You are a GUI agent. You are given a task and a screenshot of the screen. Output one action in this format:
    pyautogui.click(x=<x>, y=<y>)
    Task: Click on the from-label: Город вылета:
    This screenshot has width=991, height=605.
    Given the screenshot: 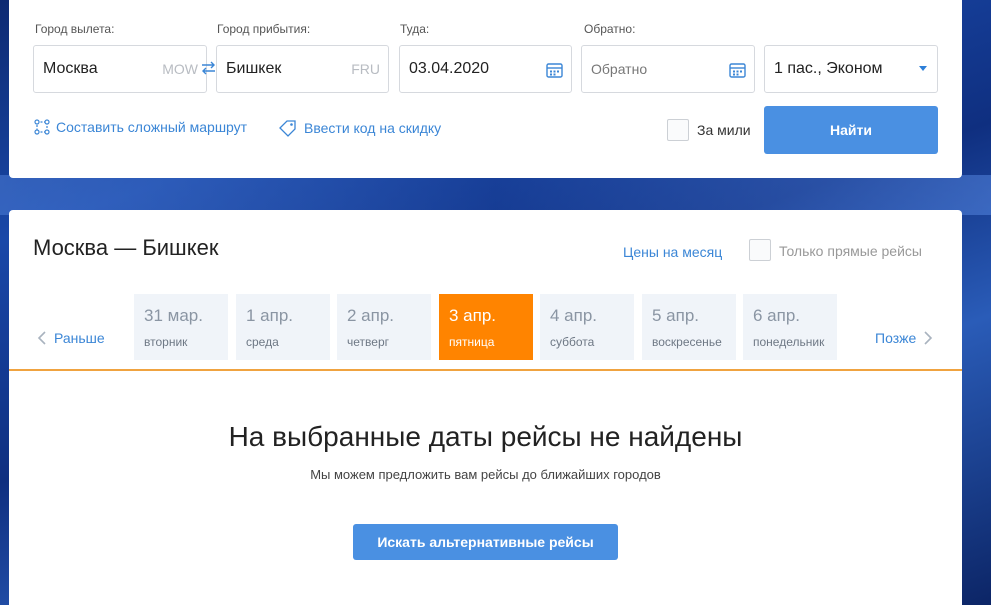 What is the action you would take?
    pyautogui.click(x=75, y=29)
    